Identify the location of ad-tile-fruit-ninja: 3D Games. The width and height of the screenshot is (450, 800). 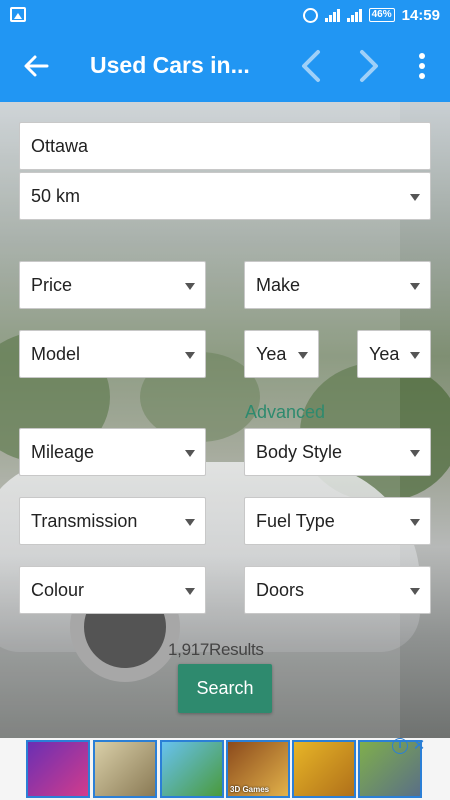
(258, 769).